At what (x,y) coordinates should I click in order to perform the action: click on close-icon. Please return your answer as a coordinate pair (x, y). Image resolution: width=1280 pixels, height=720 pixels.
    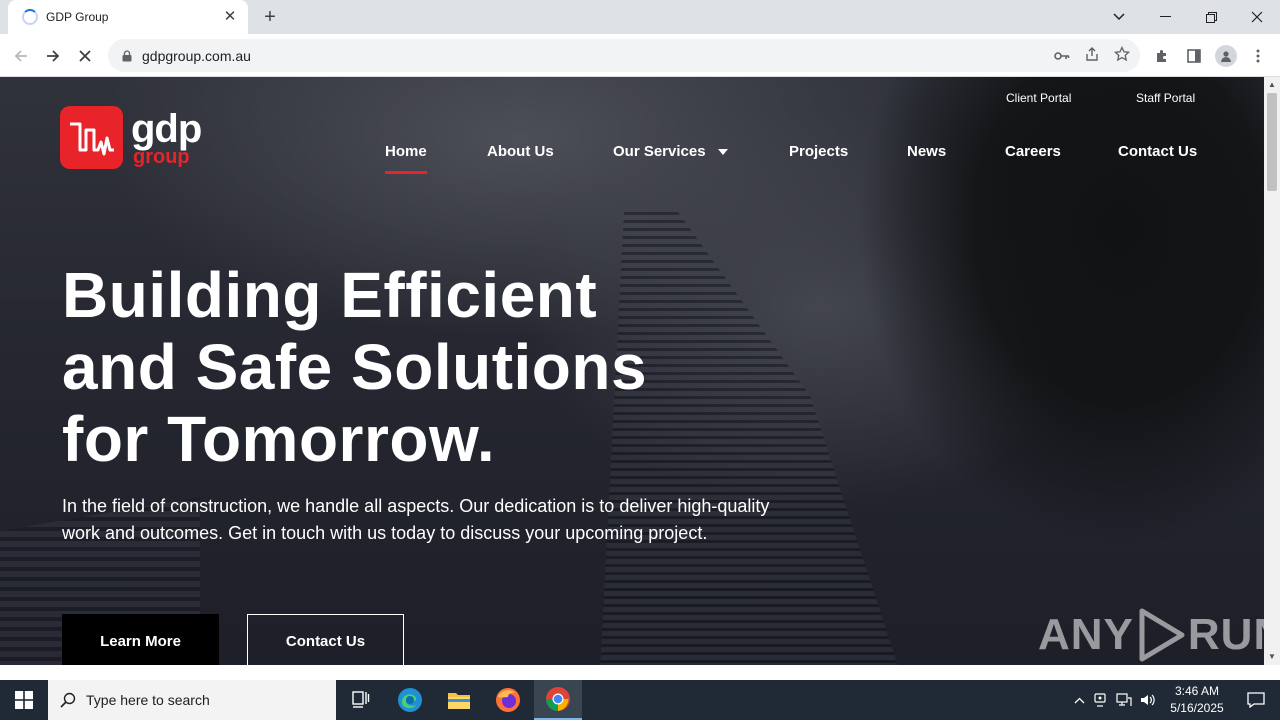
    Looking at the image, I should click on (1257, 17).